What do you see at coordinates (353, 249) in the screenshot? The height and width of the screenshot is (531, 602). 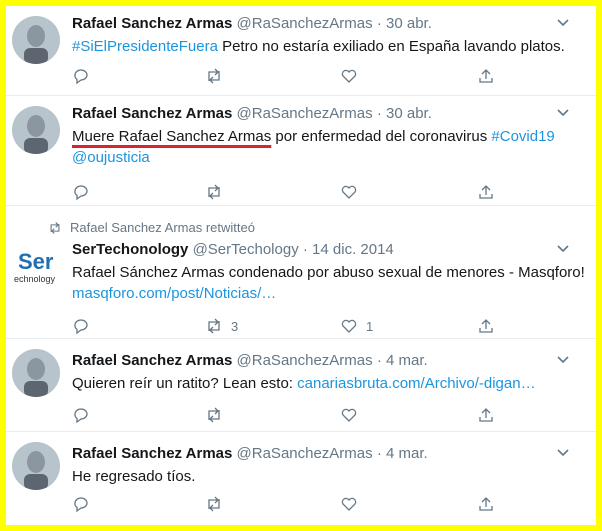 I see `tweet-date: 14 dic. 2014` at bounding box center [353, 249].